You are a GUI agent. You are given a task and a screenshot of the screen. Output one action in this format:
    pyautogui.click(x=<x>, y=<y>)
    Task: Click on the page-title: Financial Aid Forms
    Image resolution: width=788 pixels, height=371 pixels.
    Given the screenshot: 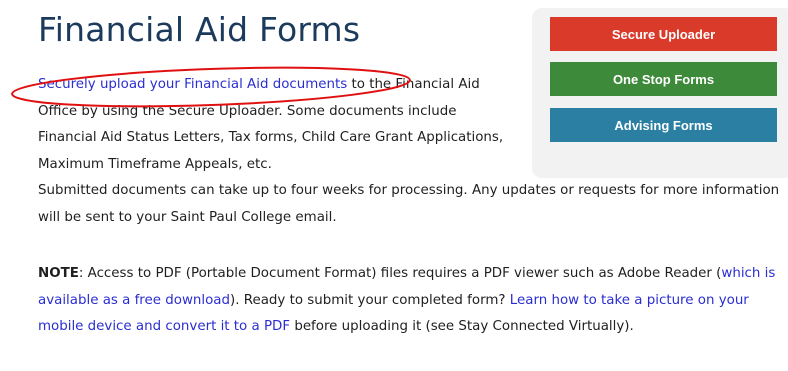 What is the action you would take?
    pyautogui.click(x=199, y=29)
    